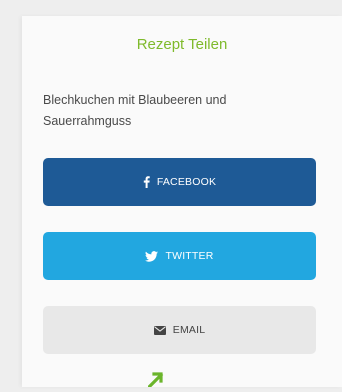 This screenshot has height=392, width=342. I want to click on twitter-share-button: TWITTER, so click(179, 256).